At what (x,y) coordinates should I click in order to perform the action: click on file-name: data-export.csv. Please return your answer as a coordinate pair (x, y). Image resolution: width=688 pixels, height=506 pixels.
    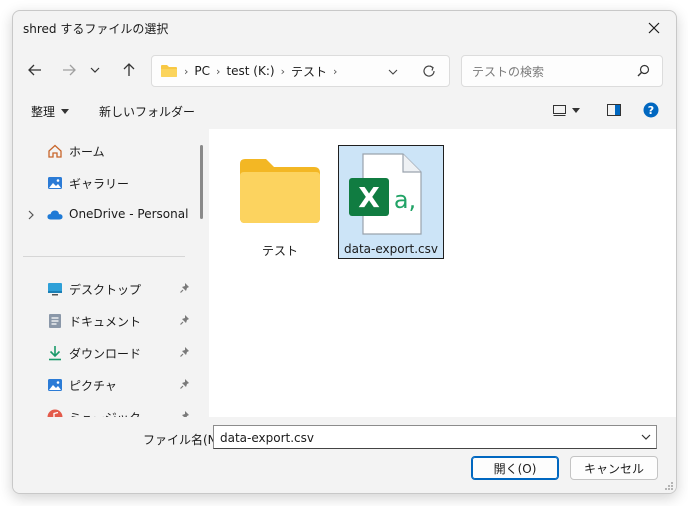
    Looking at the image, I should click on (391, 249).